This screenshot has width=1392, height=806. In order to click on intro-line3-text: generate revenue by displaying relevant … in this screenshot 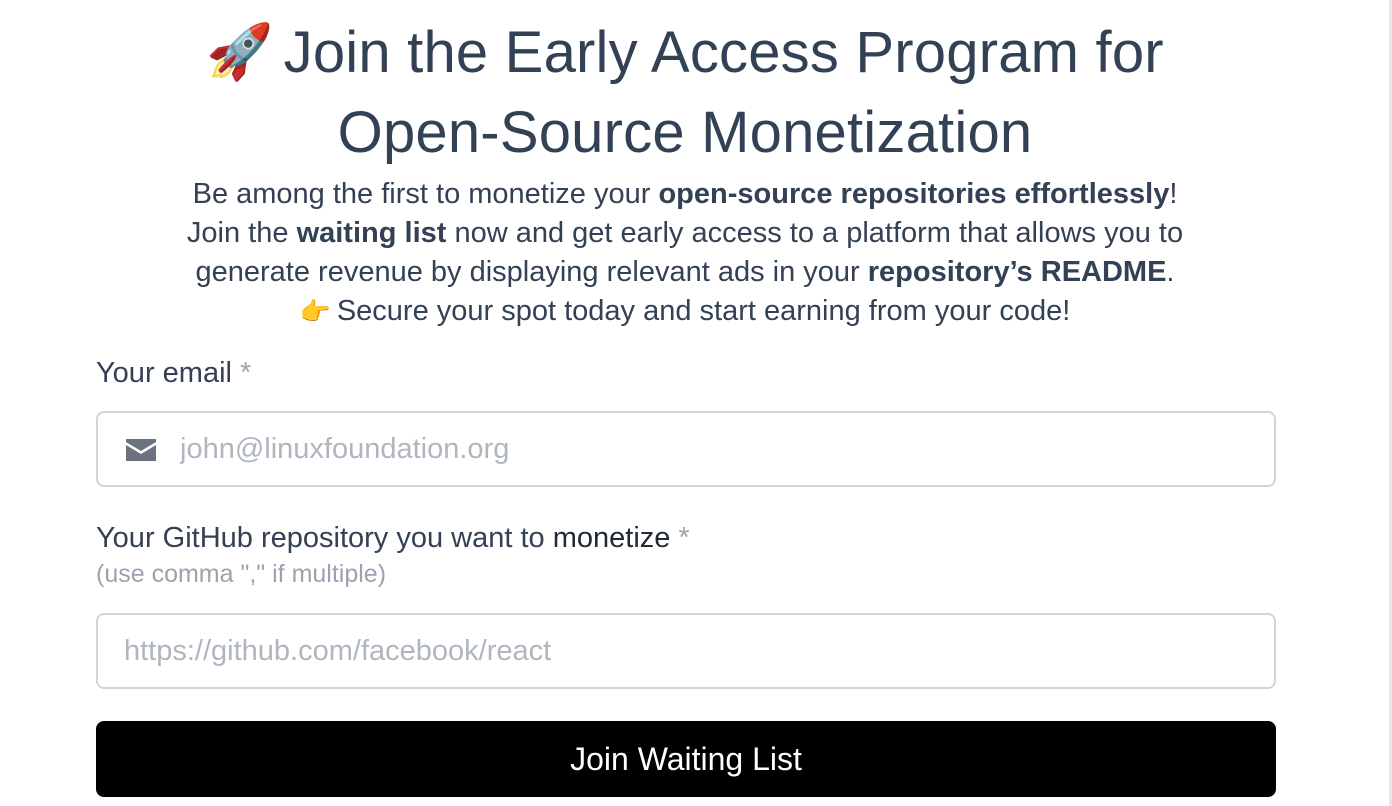, I will do `click(531, 272)`.